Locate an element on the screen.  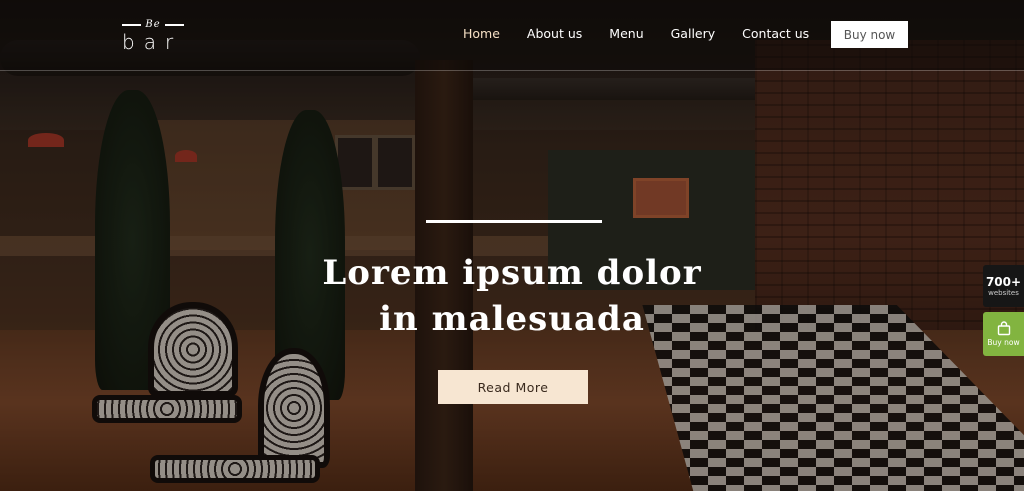
nav-item-contact-us: Contact us is located at coordinates (775, 34).